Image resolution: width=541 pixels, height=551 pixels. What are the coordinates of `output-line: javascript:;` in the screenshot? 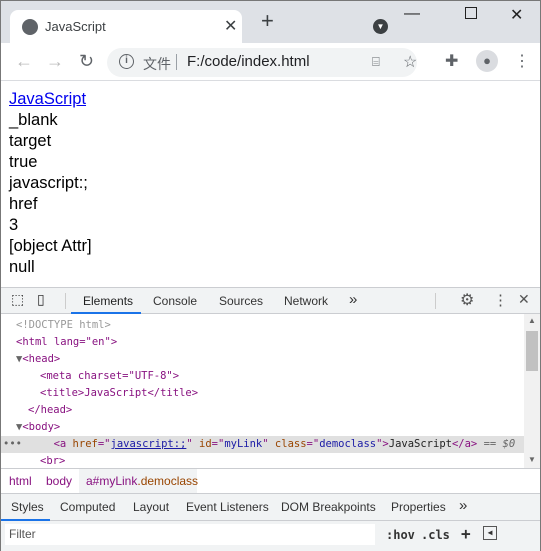 It's located at (48, 183).